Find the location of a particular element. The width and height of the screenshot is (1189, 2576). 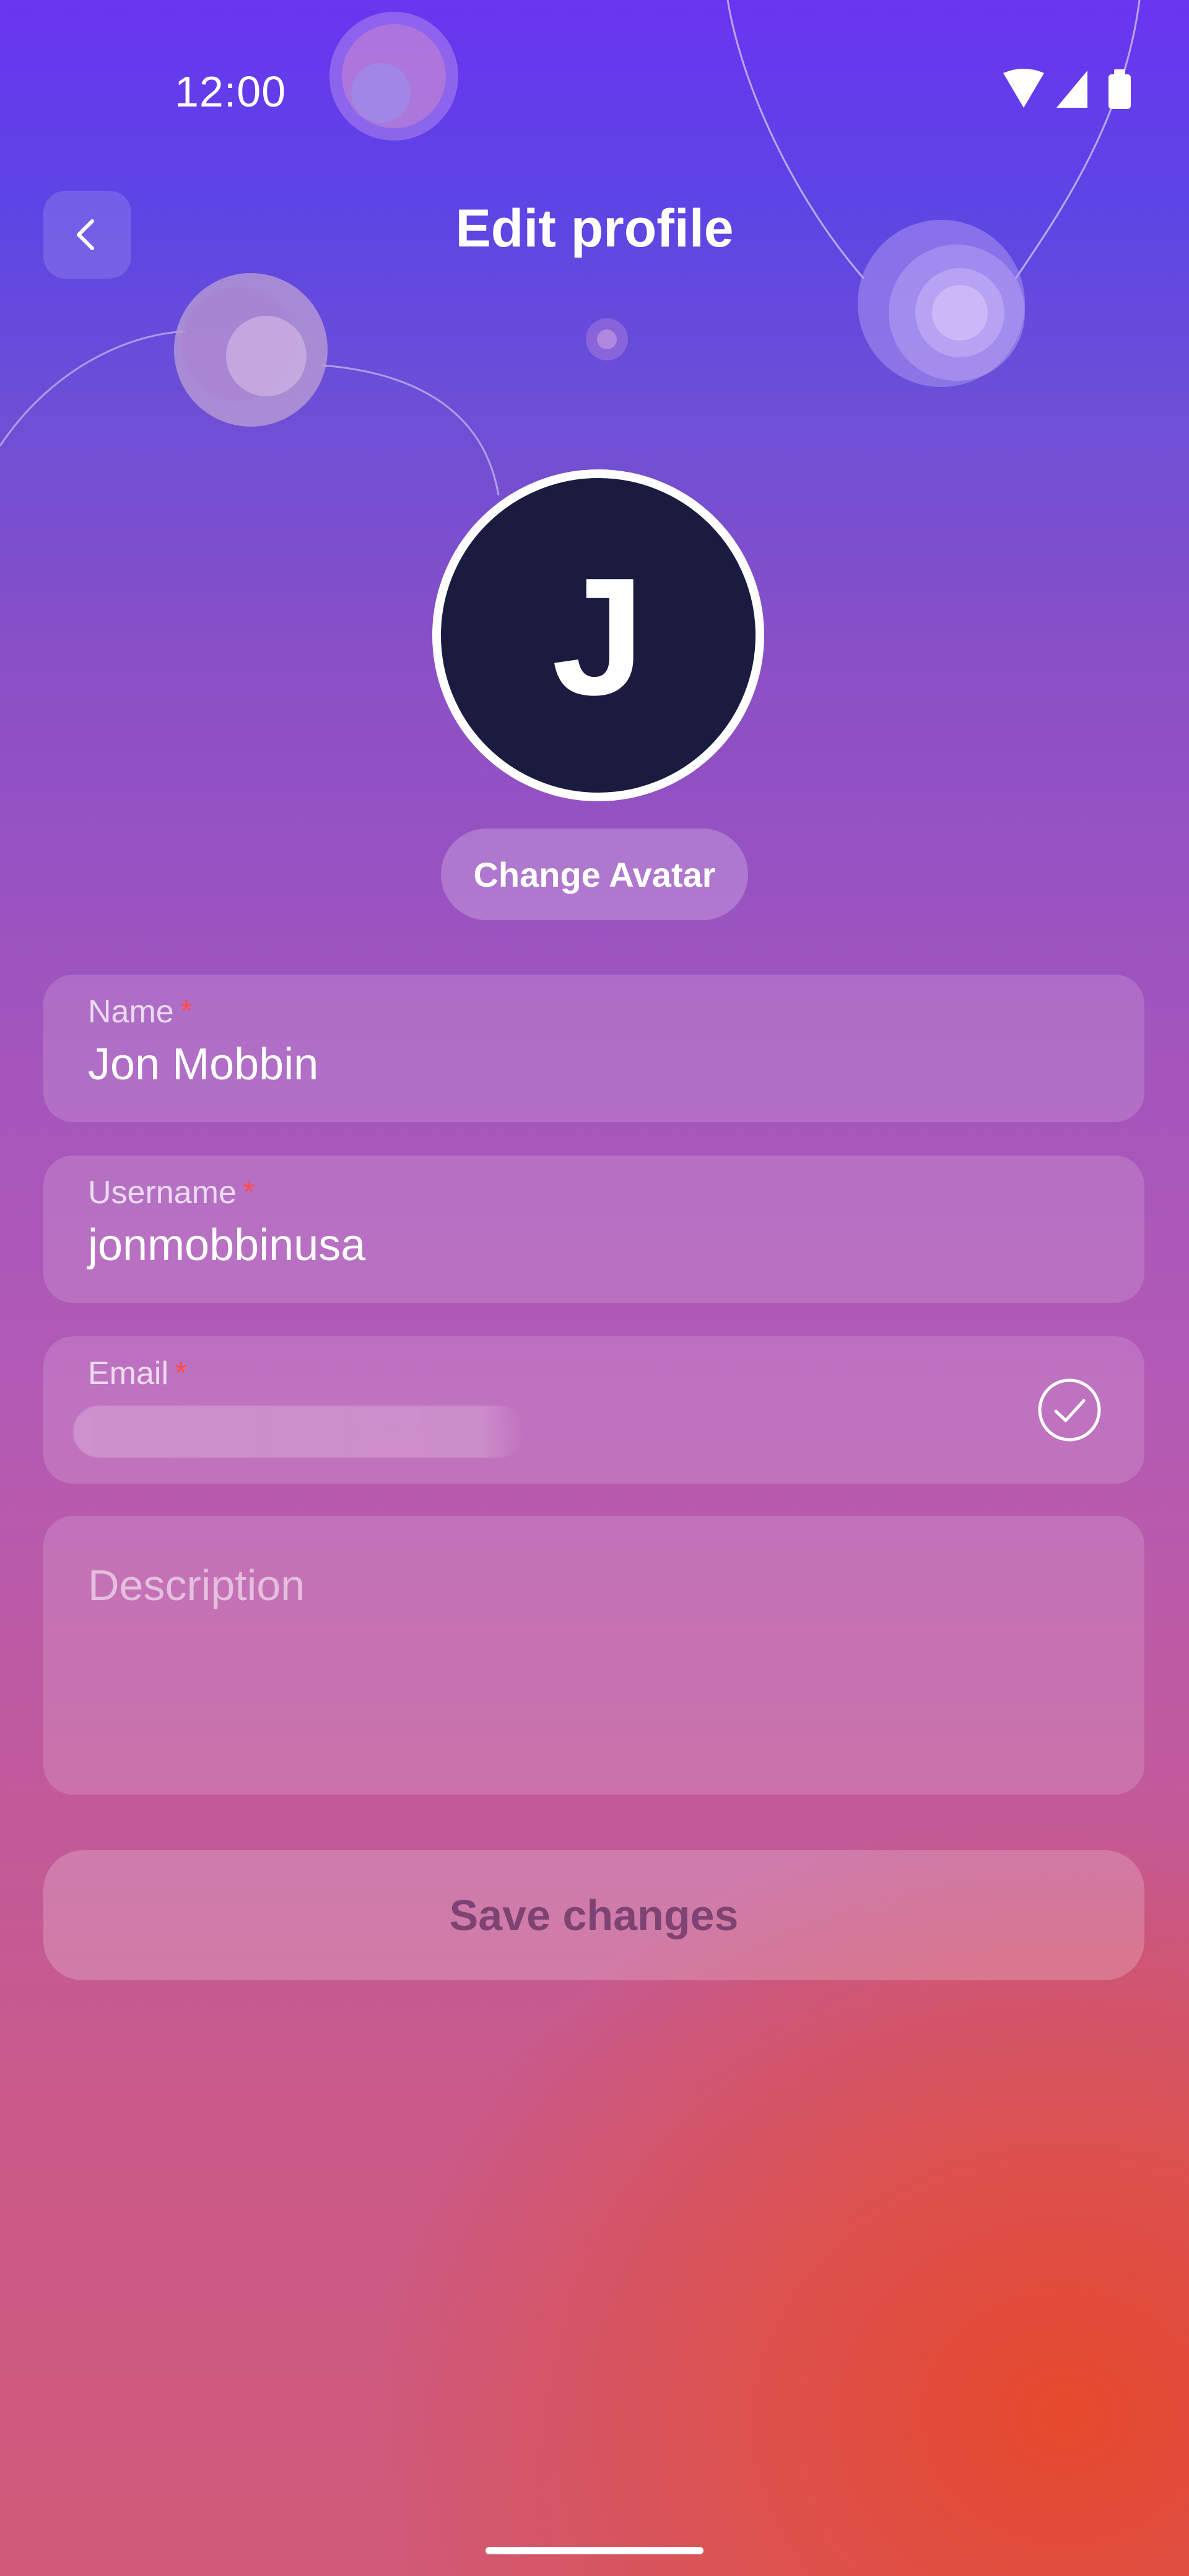

check-circle-icon is located at coordinates (1069, 1410).